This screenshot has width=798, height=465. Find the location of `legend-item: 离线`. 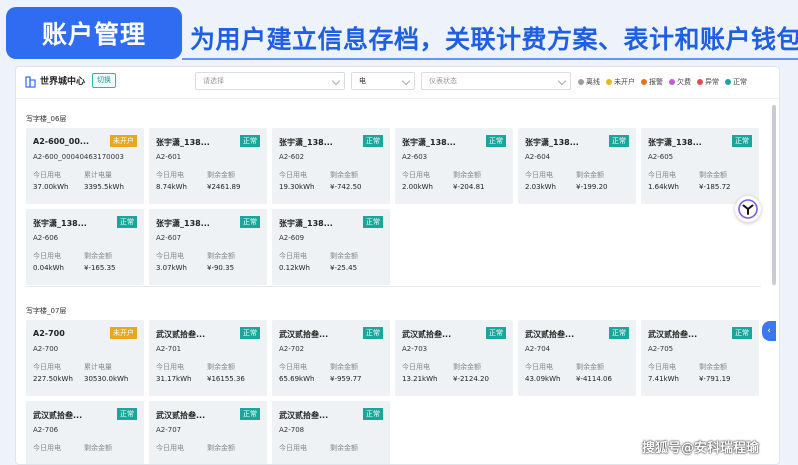

legend-item: 离线 is located at coordinates (589, 82).